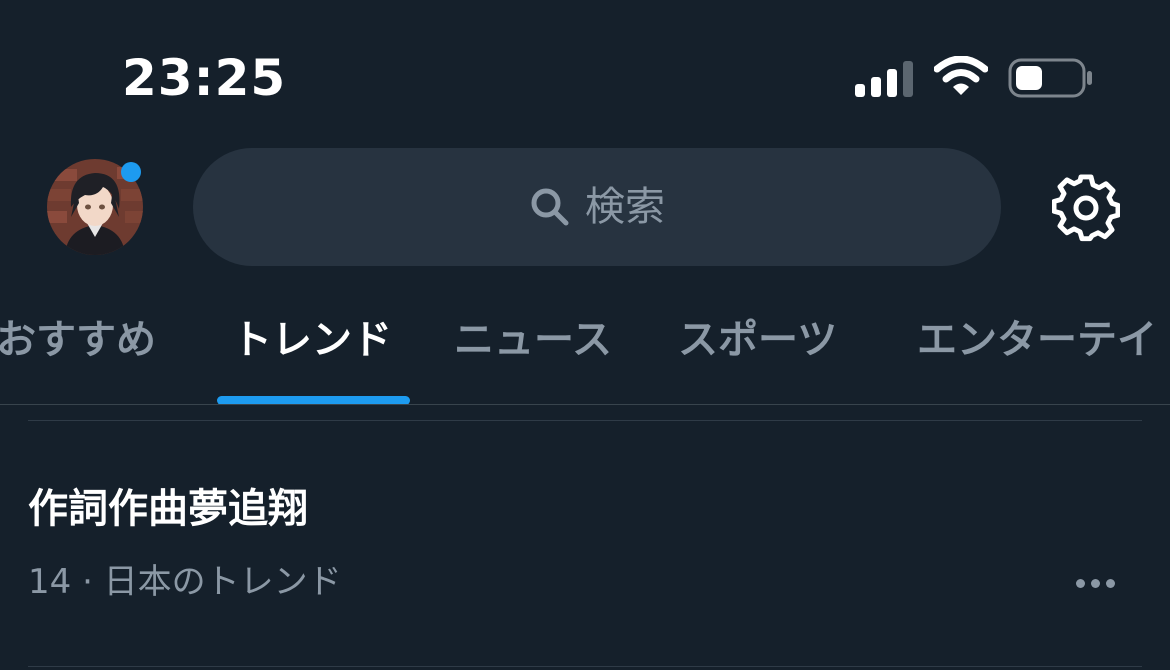  I want to click on wifi-icon, so click(961, 75).